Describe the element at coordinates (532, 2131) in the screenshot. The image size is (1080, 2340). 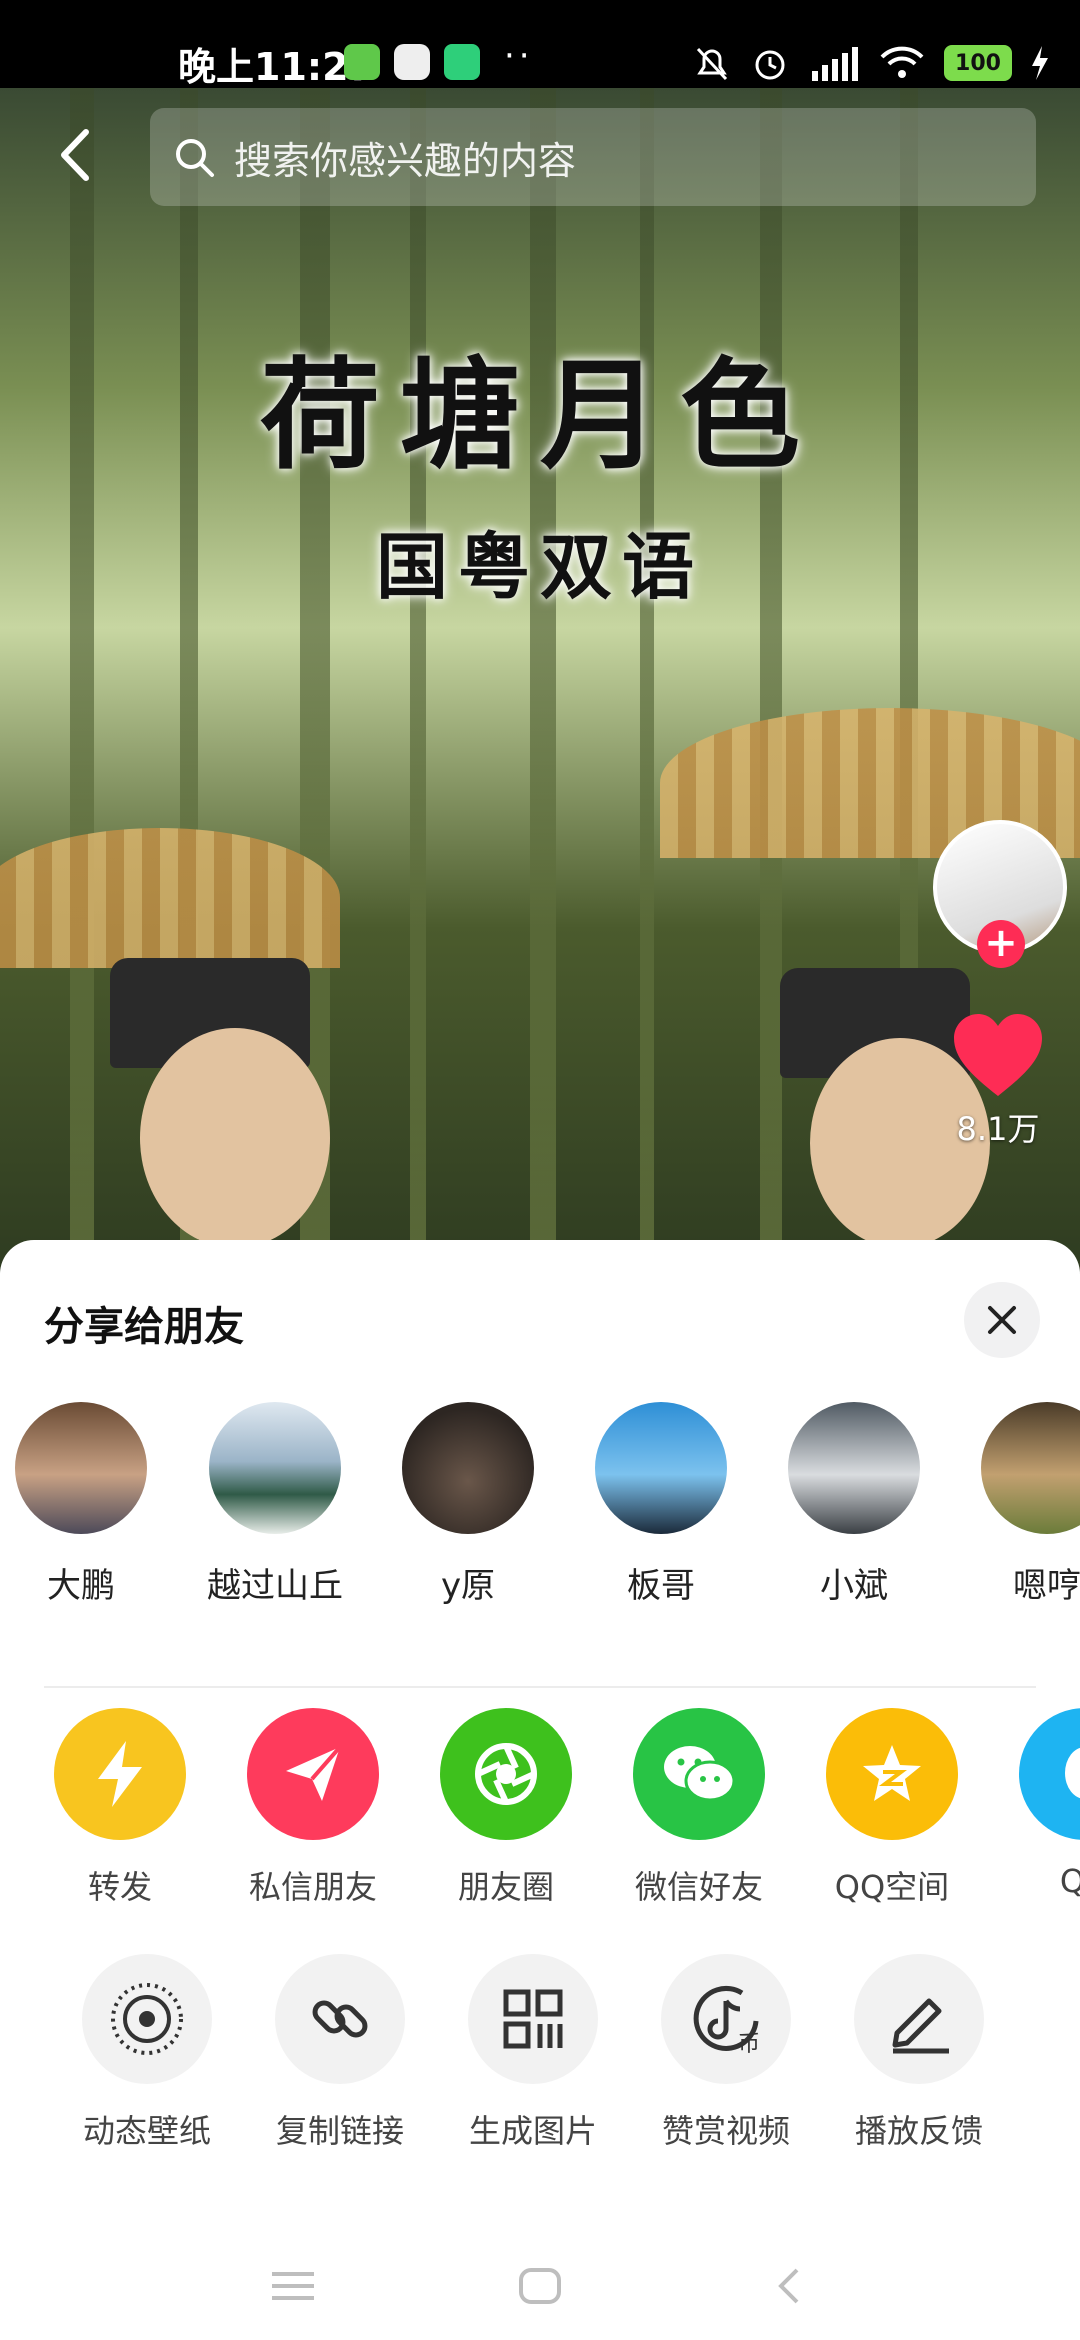
I see `tool-label: 生成图片` at that location.